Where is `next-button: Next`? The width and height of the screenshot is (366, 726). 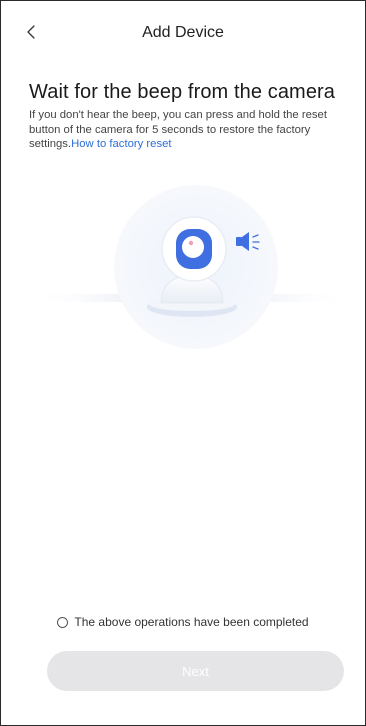
next-button: Next is located at coordinates (195, 671).